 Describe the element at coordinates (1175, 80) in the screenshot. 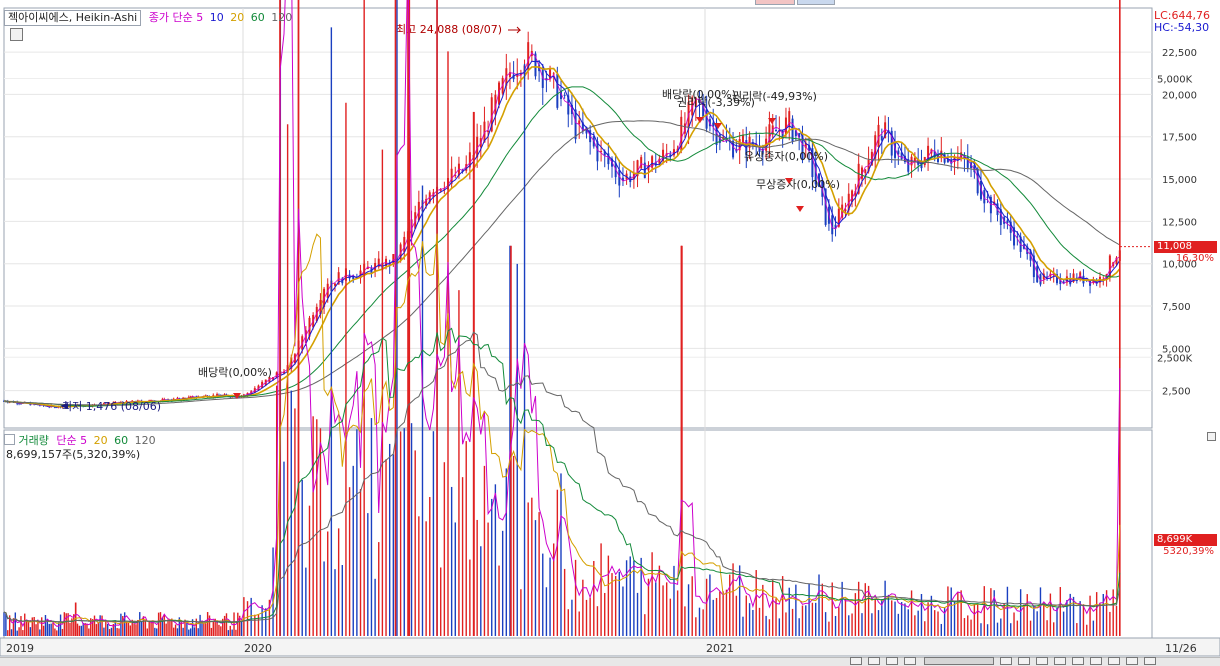

I see `volume-tick-label: 5,000K` at that location.